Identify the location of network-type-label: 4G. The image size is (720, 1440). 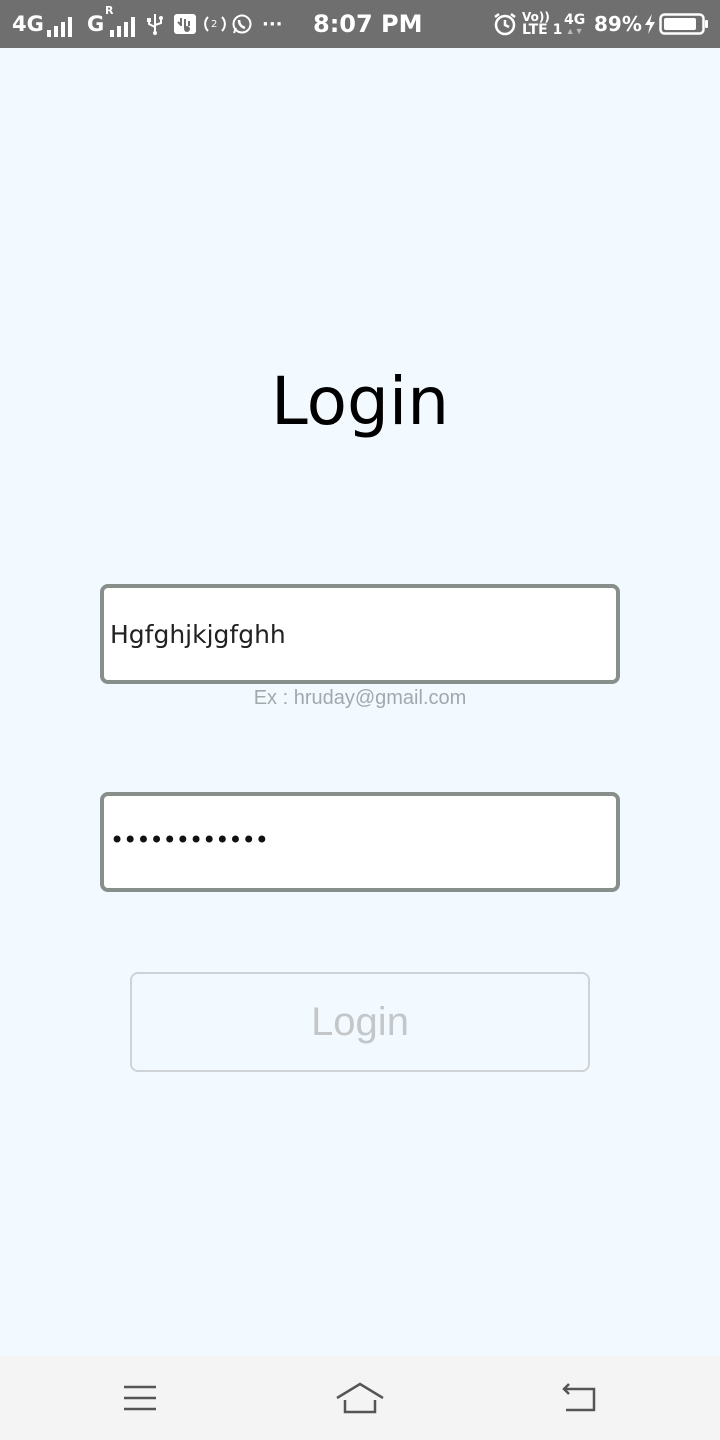
(28, 24).